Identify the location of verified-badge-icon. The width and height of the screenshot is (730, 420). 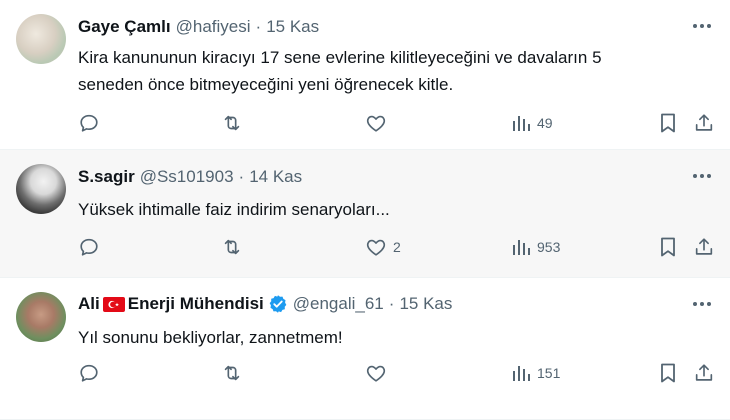
(278, 304).